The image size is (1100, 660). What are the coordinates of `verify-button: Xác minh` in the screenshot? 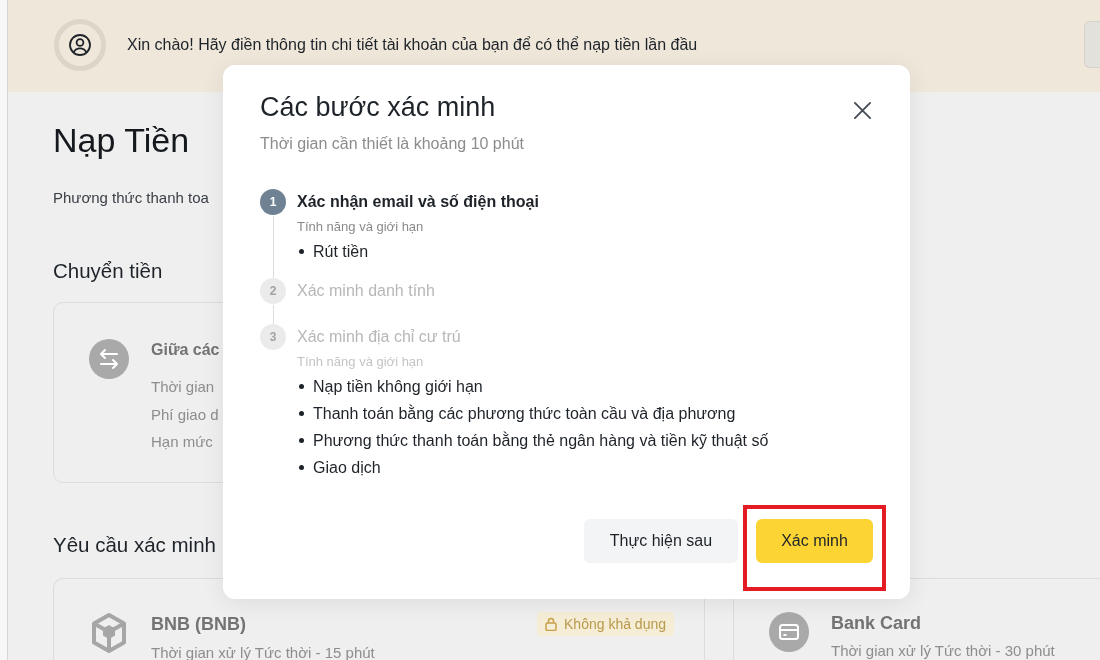 It's located at (814, 541).